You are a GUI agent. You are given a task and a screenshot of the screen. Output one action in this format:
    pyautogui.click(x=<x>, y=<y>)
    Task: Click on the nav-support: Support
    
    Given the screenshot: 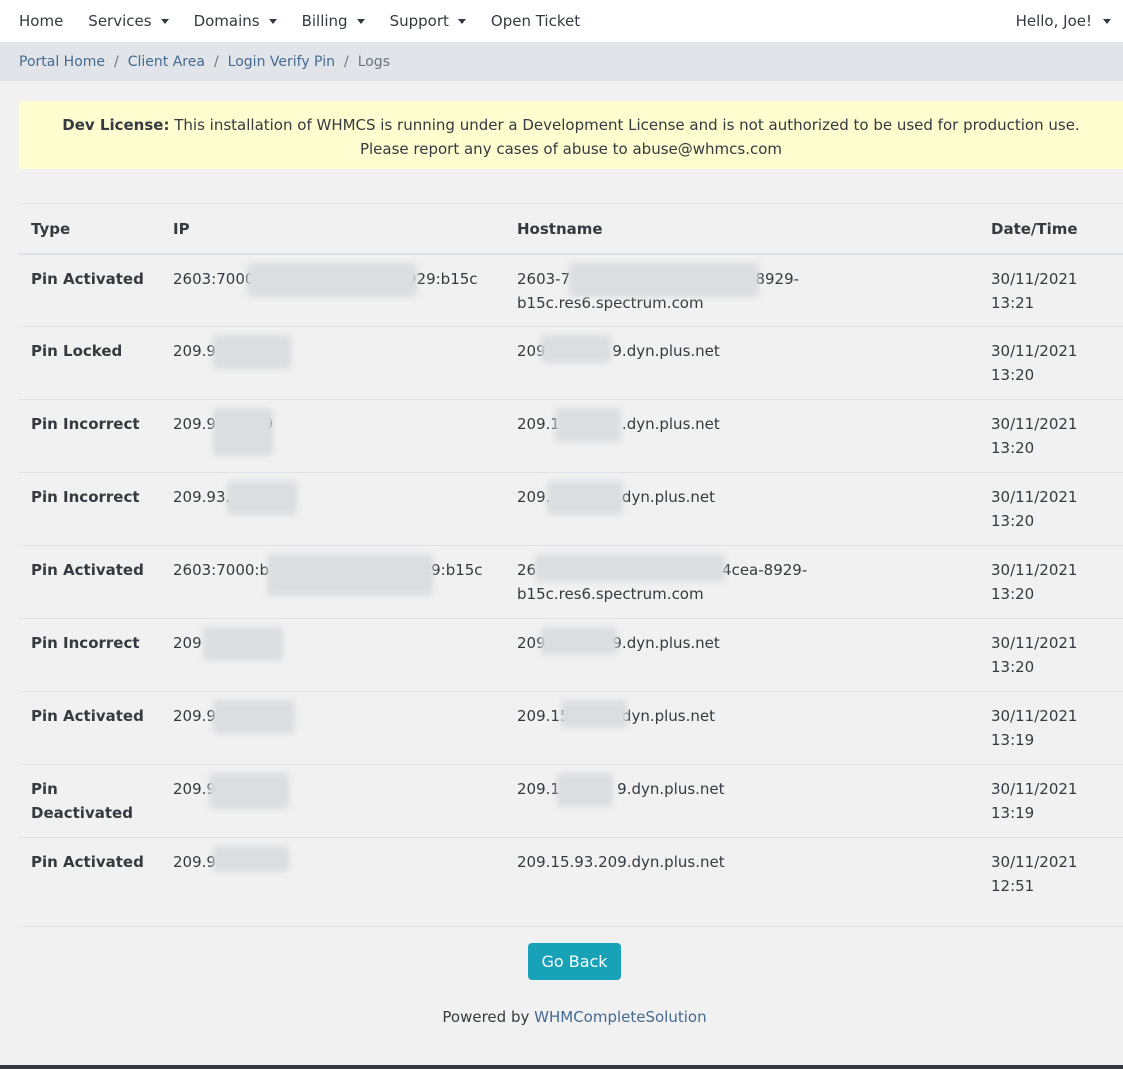 What is the action you would take?
    pyautogui.click(x=428, y=21)
    